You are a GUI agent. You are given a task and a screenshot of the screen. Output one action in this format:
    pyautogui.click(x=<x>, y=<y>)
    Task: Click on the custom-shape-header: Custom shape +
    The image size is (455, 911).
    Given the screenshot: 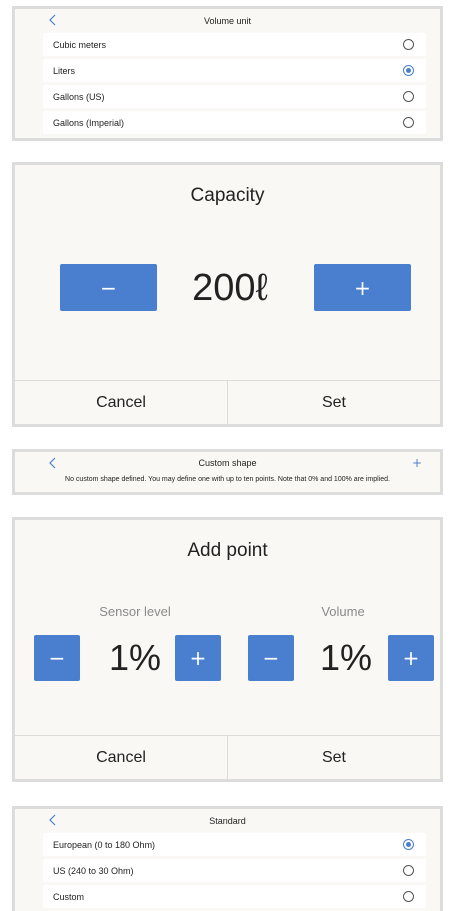 What is the action you would take?
    pyautogui.click(x=227, y=463)
    